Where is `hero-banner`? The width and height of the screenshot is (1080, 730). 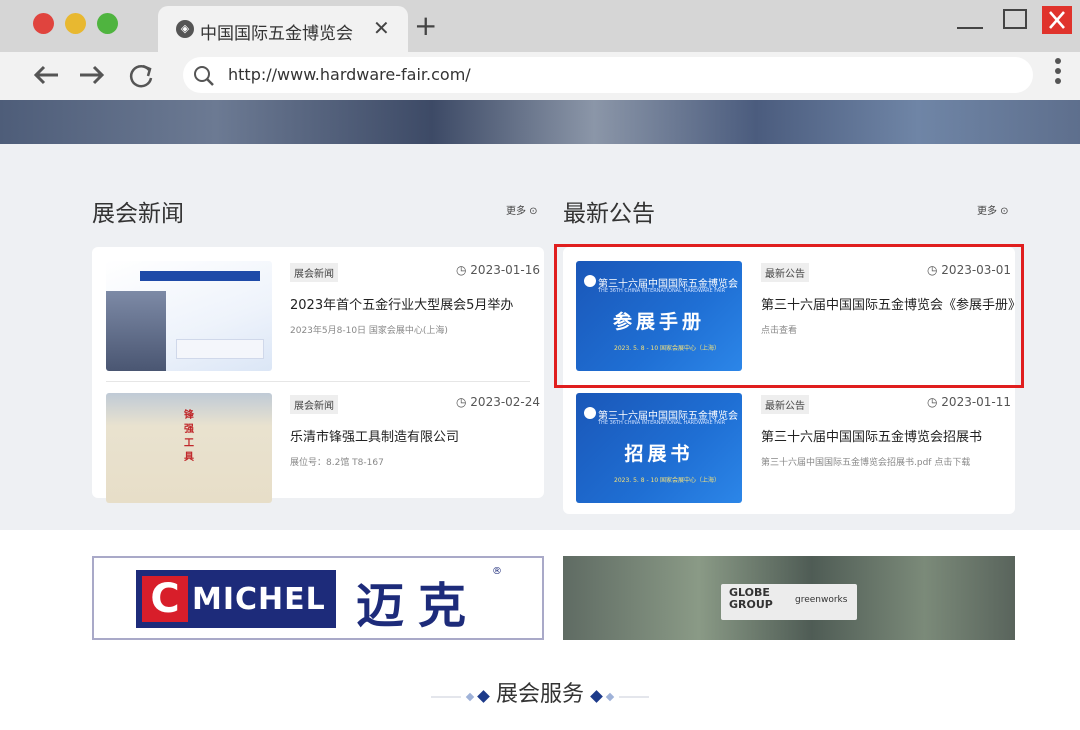
hero-banner is located at coordinates (540, 122).